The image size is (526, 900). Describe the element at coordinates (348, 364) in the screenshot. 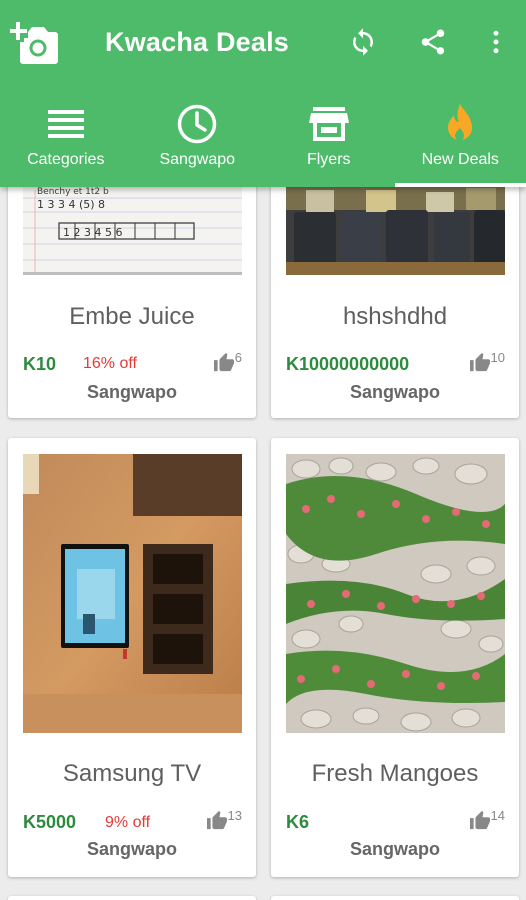

I see `deal-price: K10000000000` at that location.